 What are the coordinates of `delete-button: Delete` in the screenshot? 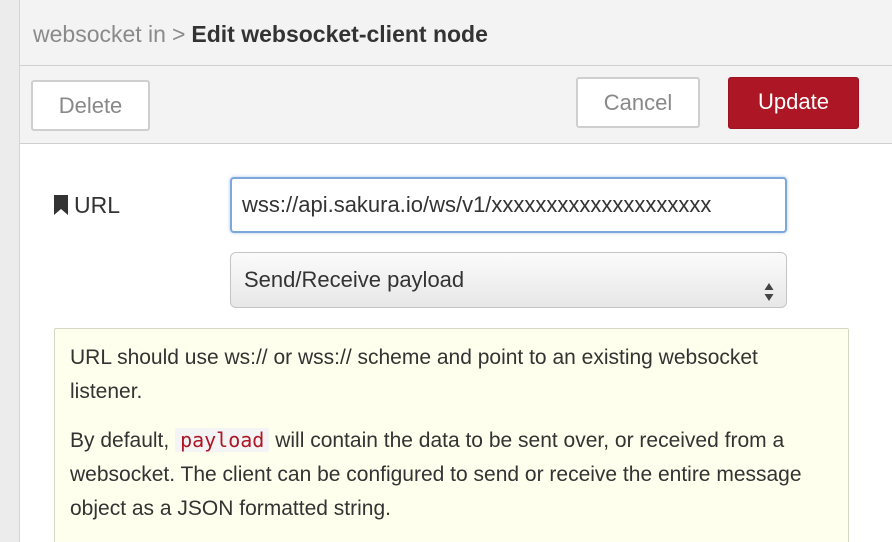 It's located at (90, 105).